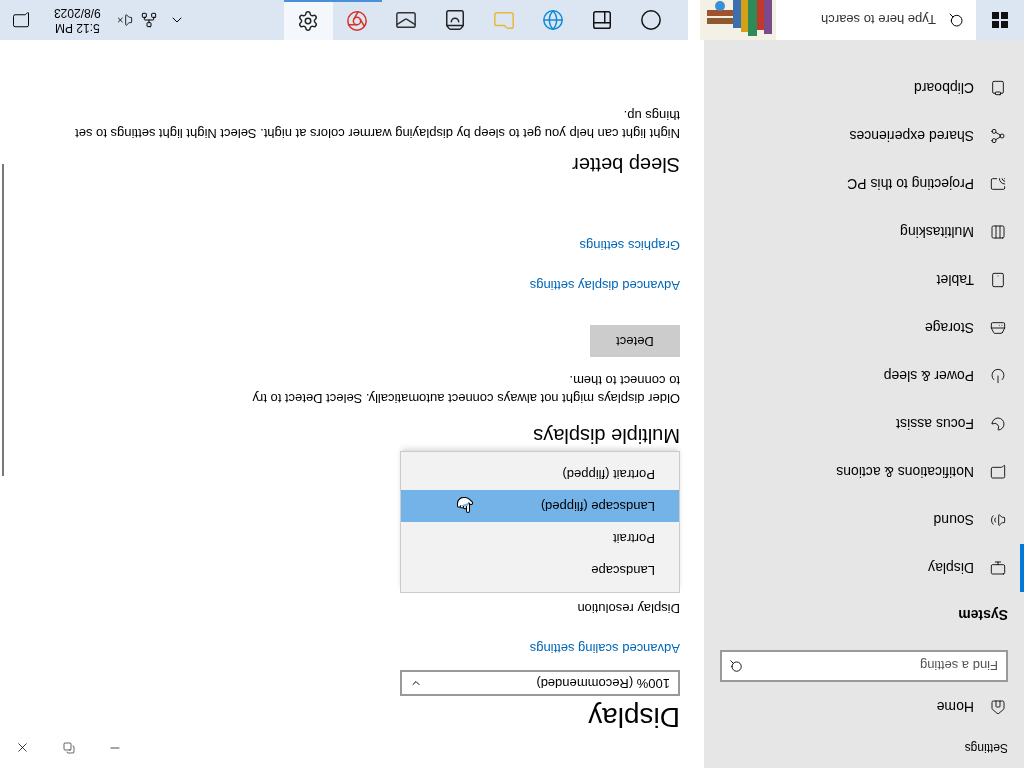 The height and width of the screenshot is (768, 1024). What do you see at coordinates (540, 474) in the screenshot?
I see `menu-option: Portrait (flipped)` at bounding box center [540, 474].